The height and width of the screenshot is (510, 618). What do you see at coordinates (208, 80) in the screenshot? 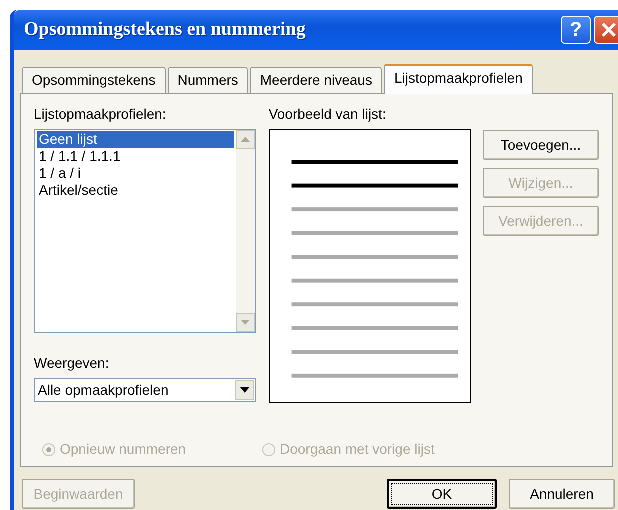
I see `tab: Nummers` at bounding box center [208, 80].